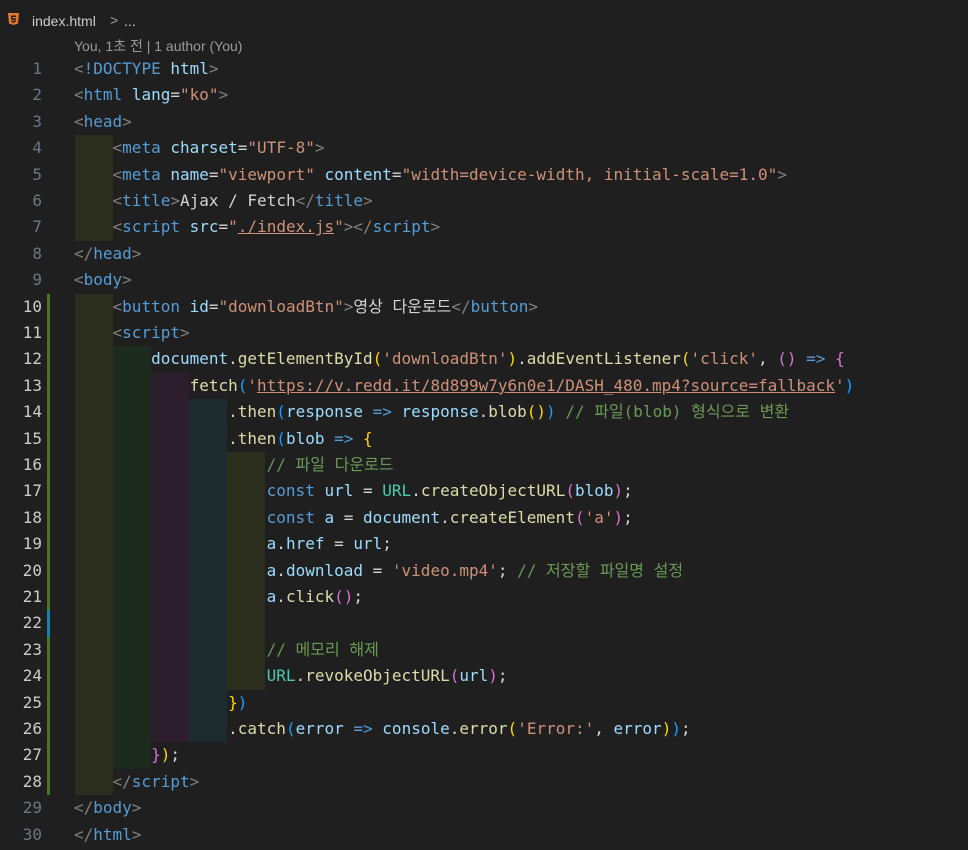  What do you see at coordinates (146, 200) in the screenshot?
I see `code-token: title` at bounding box center [146, 200].